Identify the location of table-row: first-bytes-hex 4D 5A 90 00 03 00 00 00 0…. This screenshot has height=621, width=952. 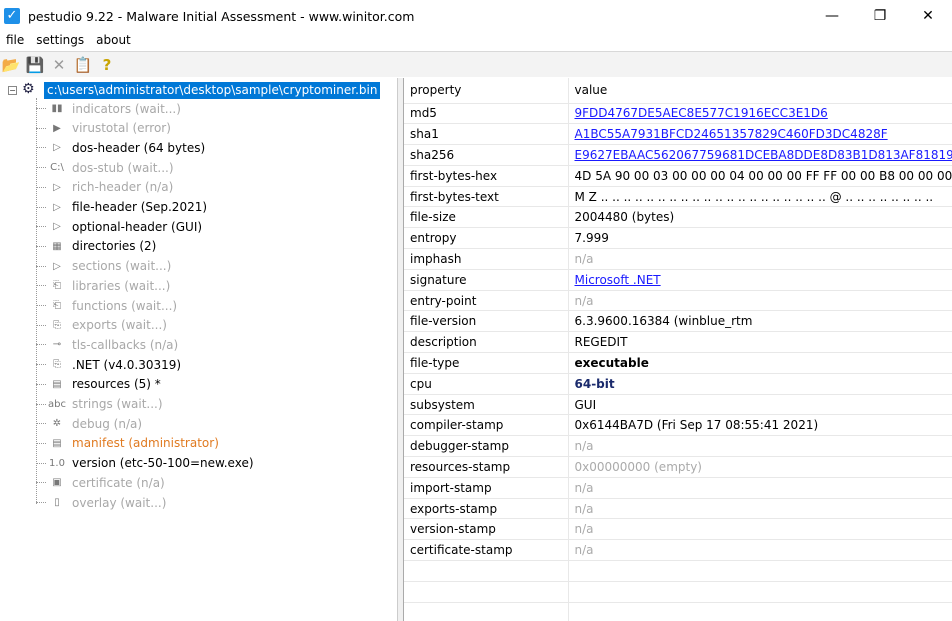
(678, 176).